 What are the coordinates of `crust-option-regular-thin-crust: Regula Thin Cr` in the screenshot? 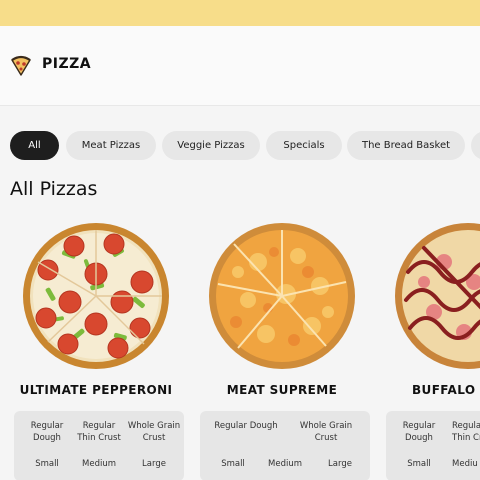 It's located at (466, 432).